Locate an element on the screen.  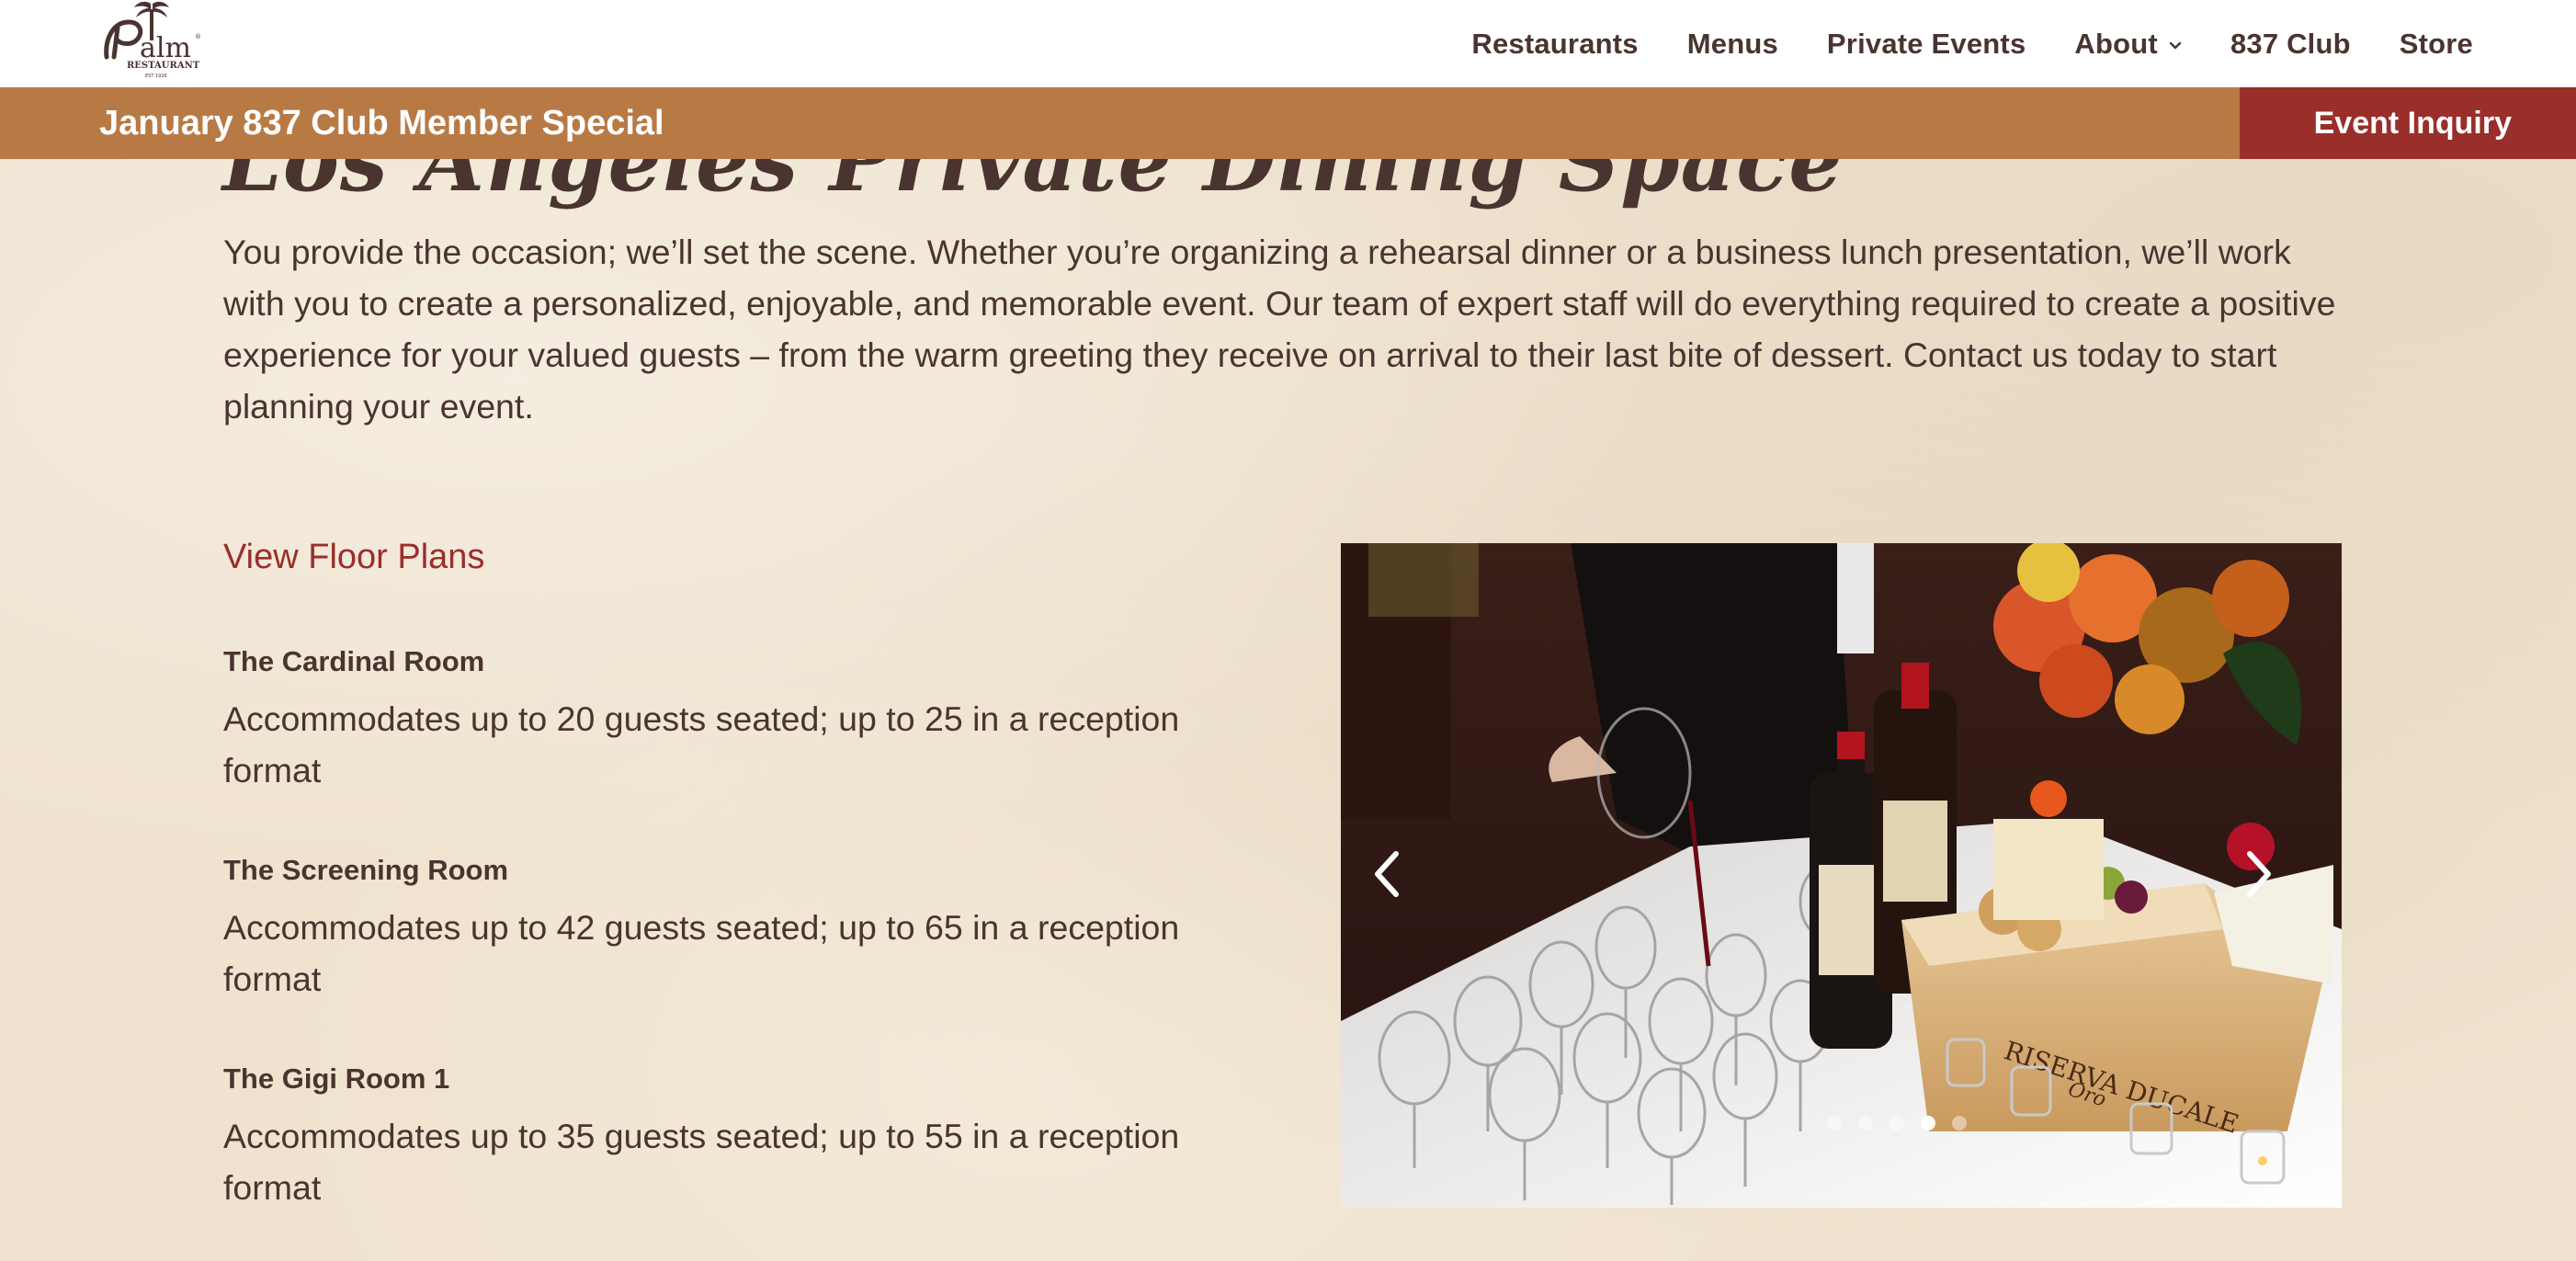
nav-restaurants: Restaurants is located at coordinates (1554, 44).